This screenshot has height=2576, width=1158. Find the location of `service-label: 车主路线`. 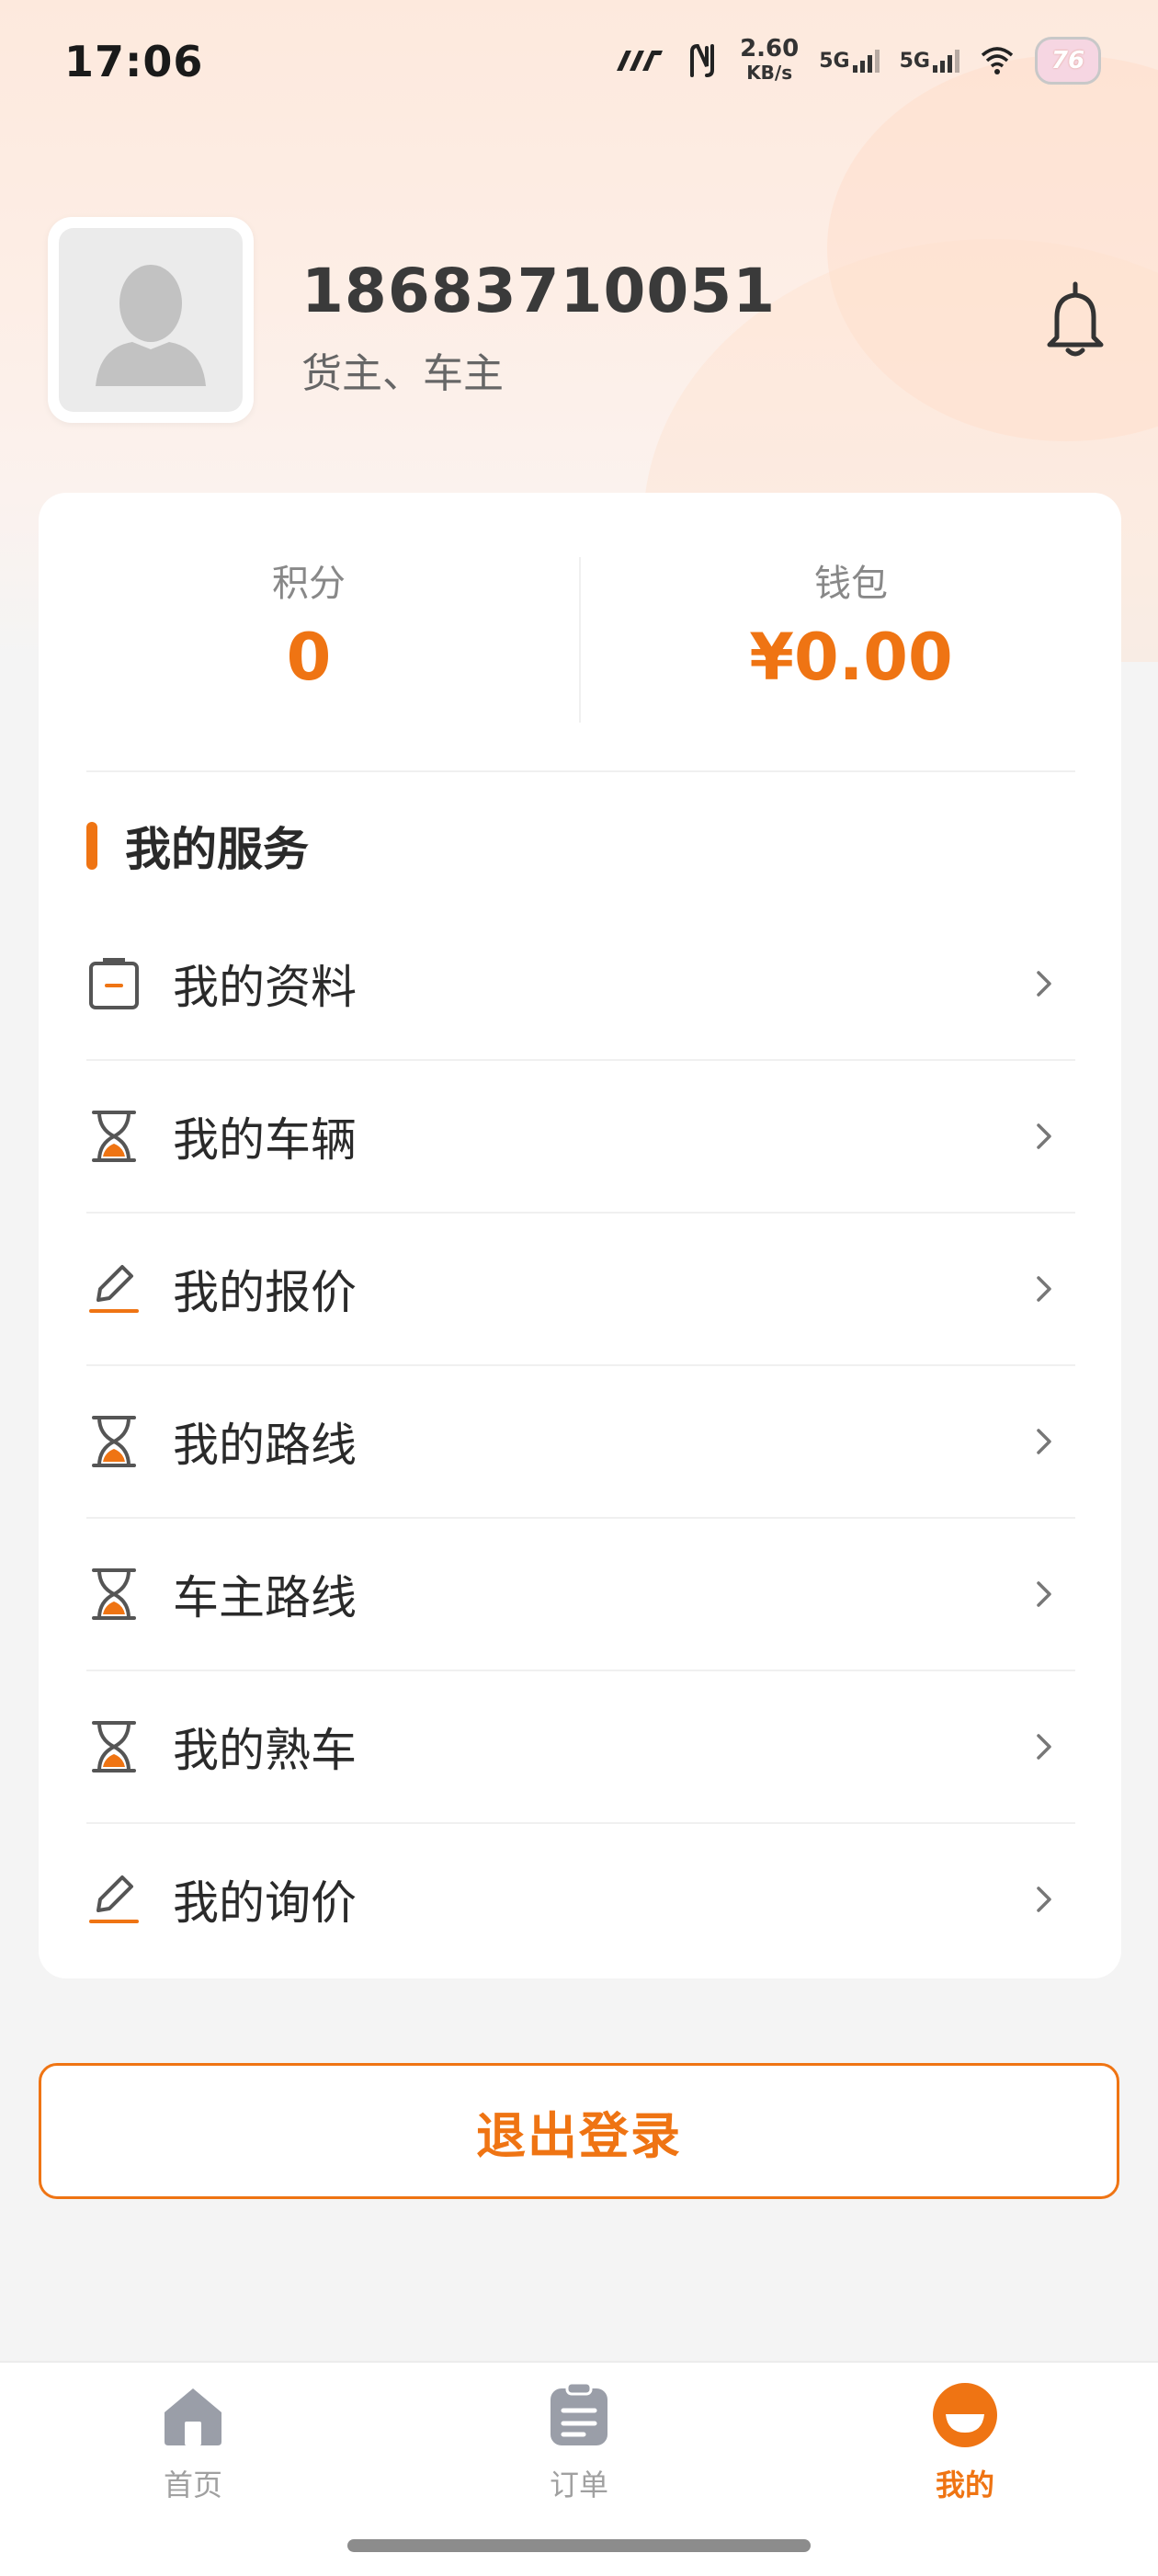

service-label: 车主路线 is located at coordinates (265, 1597).